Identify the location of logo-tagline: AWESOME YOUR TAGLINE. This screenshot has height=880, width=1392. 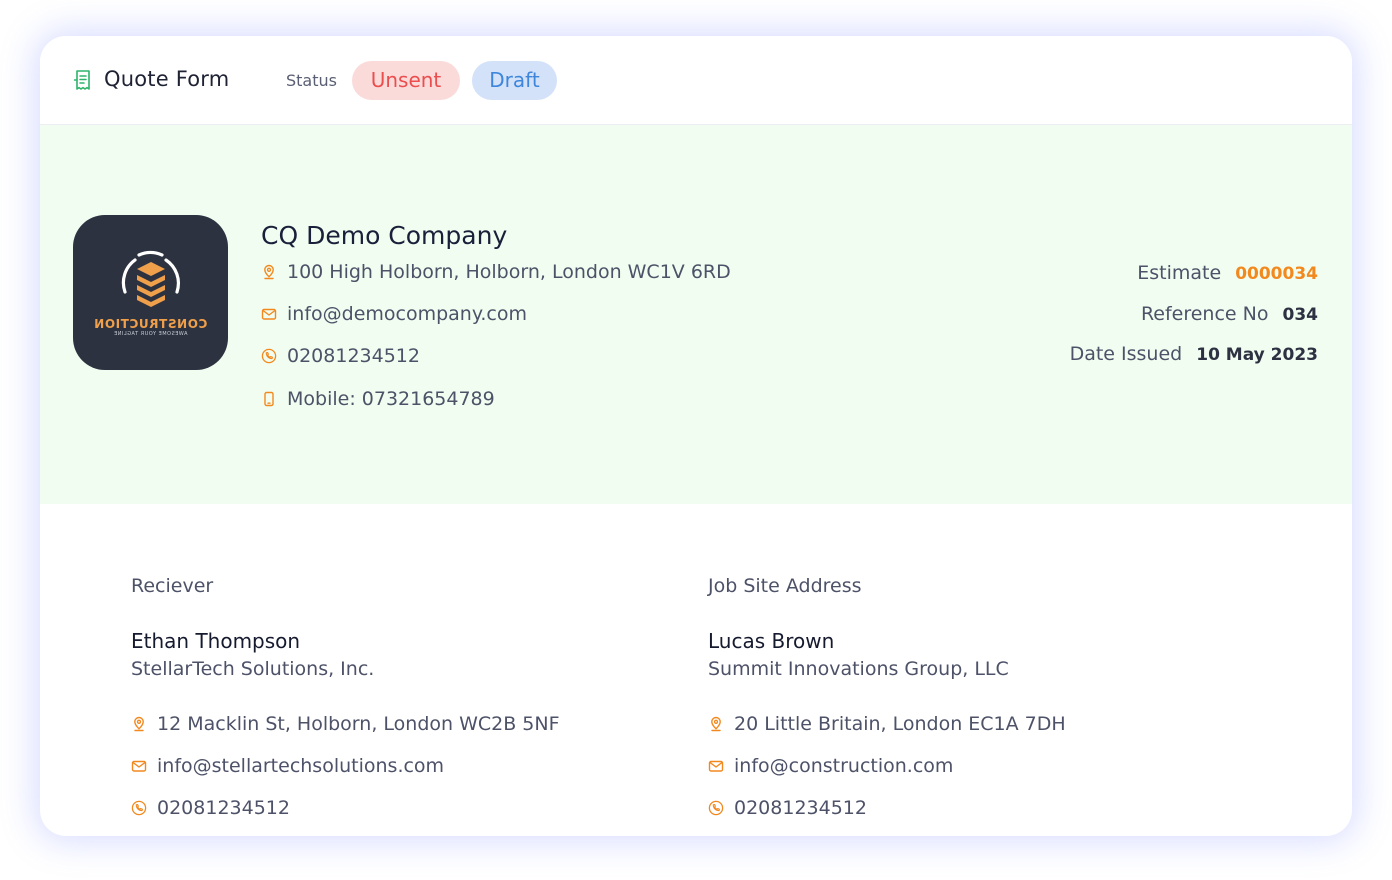
(150, 334).